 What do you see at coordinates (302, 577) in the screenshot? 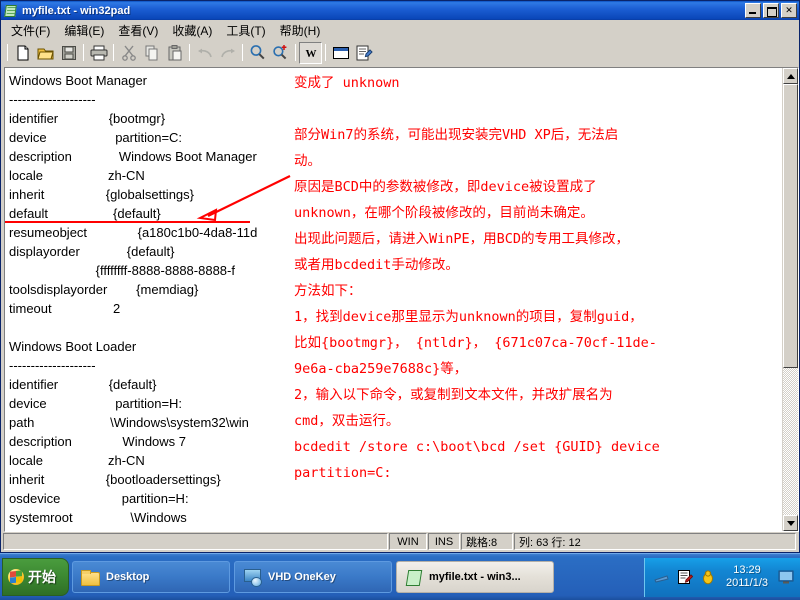
I see `taskbar-item-label: VHD OneKey` at bounding box center [302, 577].